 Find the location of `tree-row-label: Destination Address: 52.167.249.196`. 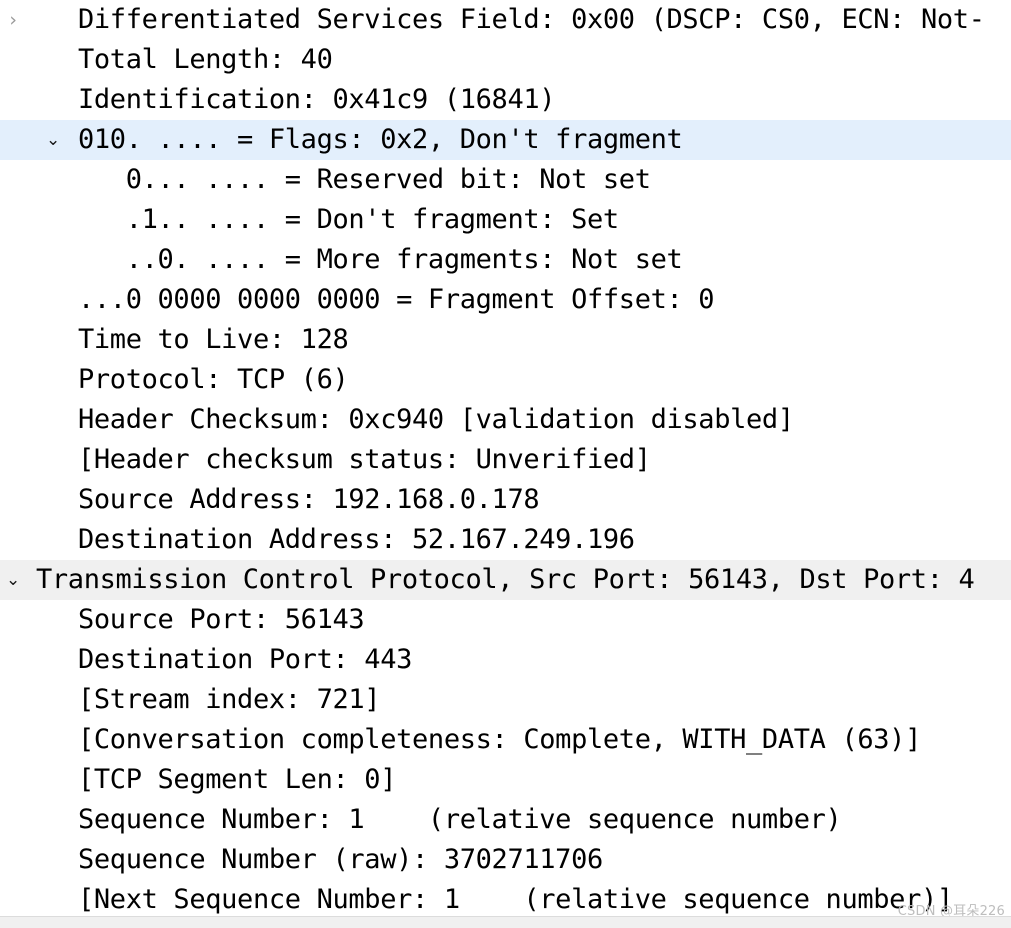

tree-row-label: Destination Address: 52.167.249.196 is located at coordinates (356, 539).